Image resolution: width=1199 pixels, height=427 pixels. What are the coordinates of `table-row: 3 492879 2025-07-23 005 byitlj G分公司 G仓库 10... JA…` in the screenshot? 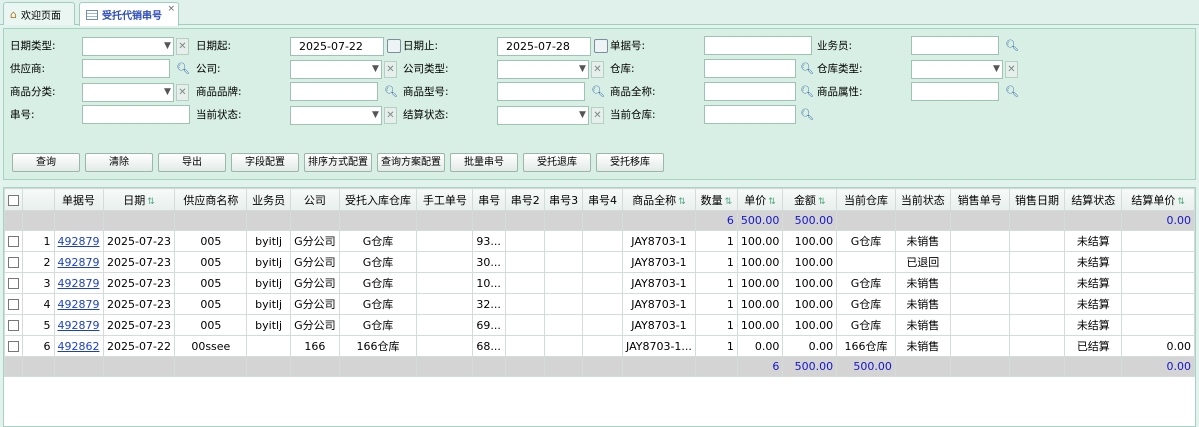 It's located at (599, 283).